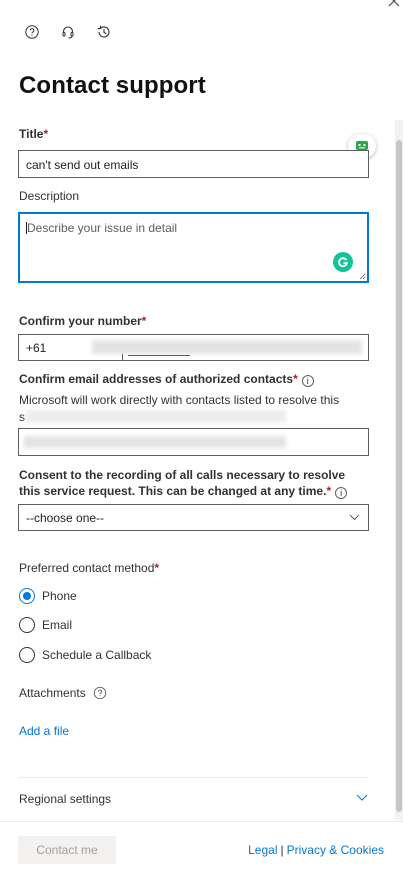 The image size is (403, 873). Describe the element at coordinates (82, 165) in the screenshot. I see `title-input-value: can't send out emails` at that location.